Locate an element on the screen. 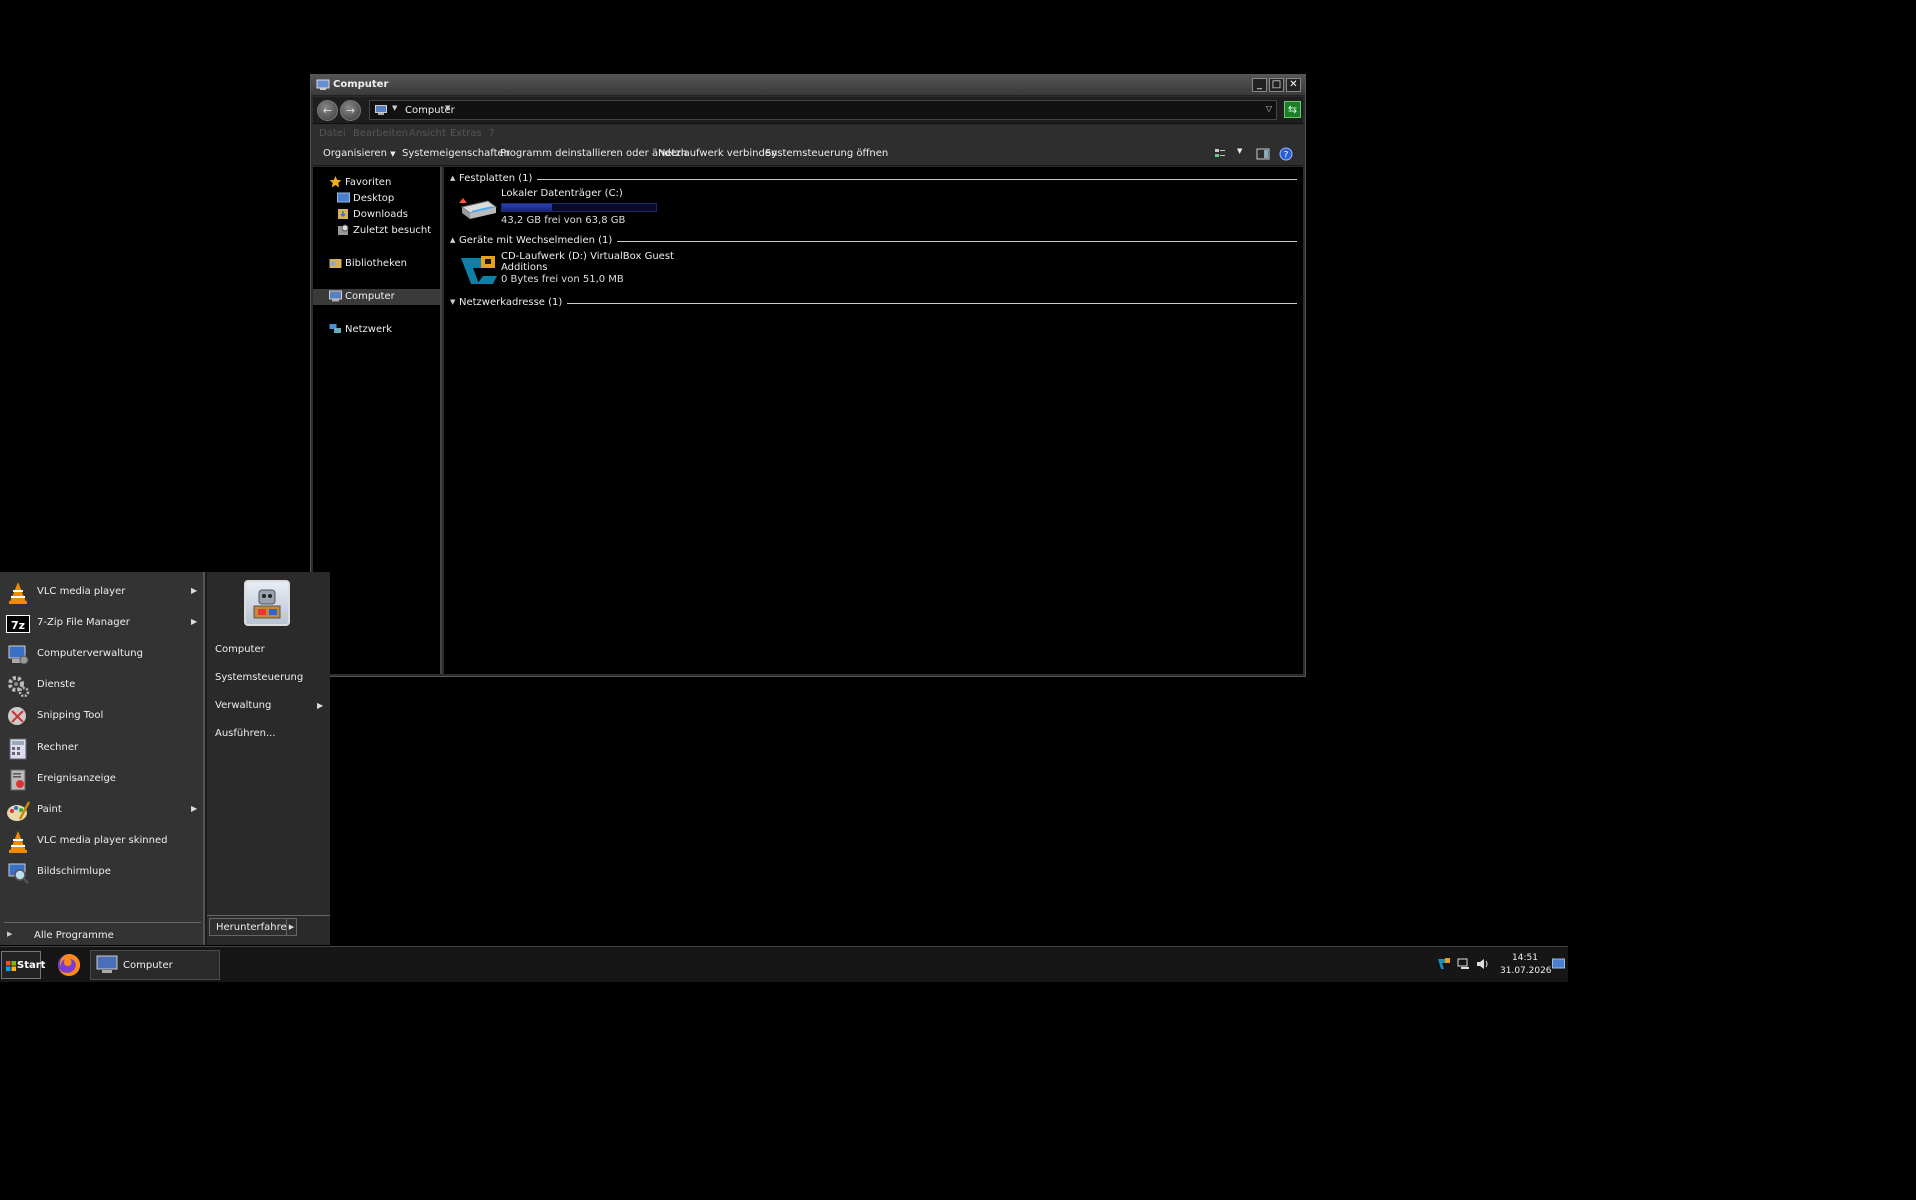 This screenshot has height=1200, width=1916. start-program-item: 7z 7-Zip File Manager ▶ is located at coordinates (101, 623).